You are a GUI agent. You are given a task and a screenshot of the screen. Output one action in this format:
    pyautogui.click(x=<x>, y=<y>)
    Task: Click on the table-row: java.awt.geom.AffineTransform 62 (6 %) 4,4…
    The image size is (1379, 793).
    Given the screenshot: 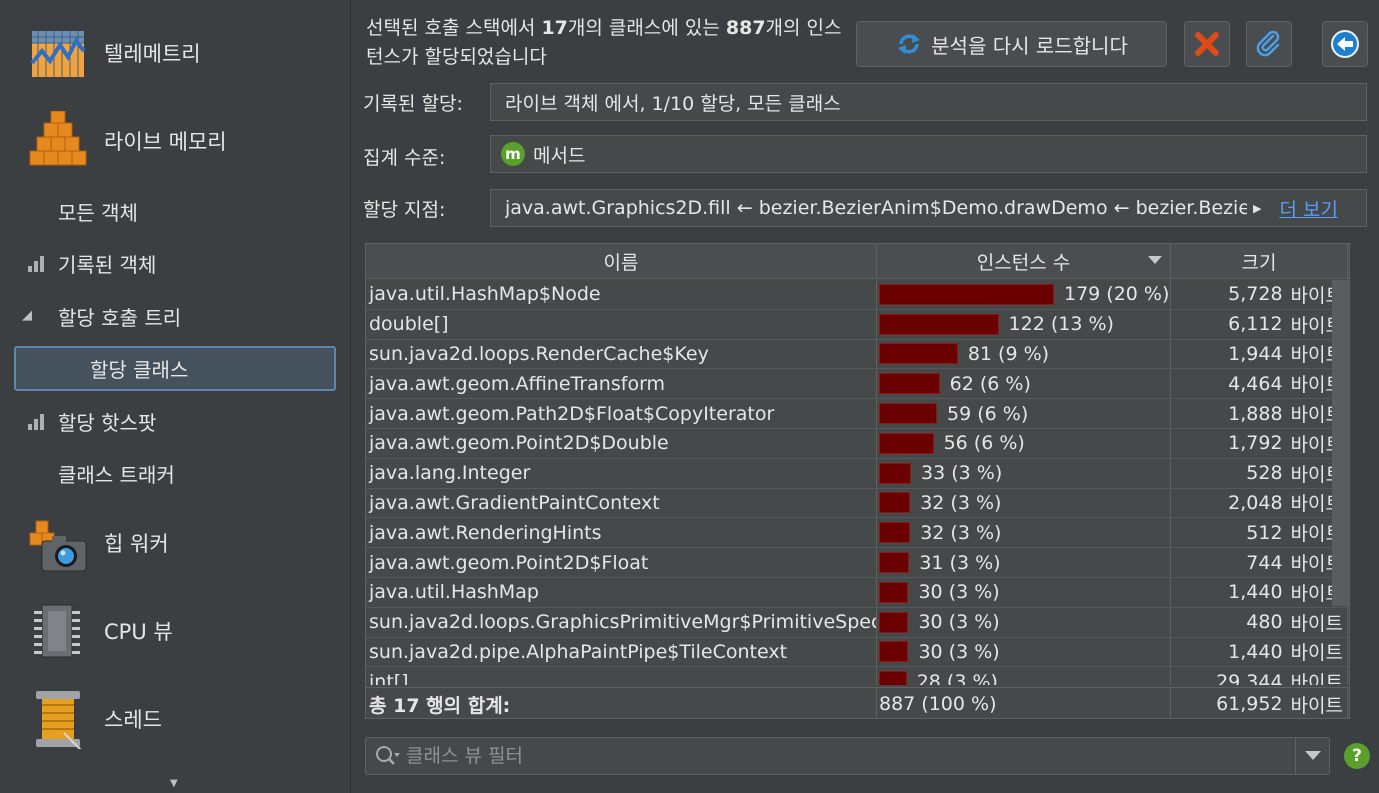 What is the action you would take?
    pyautogui.click(x=857, y=384)
    